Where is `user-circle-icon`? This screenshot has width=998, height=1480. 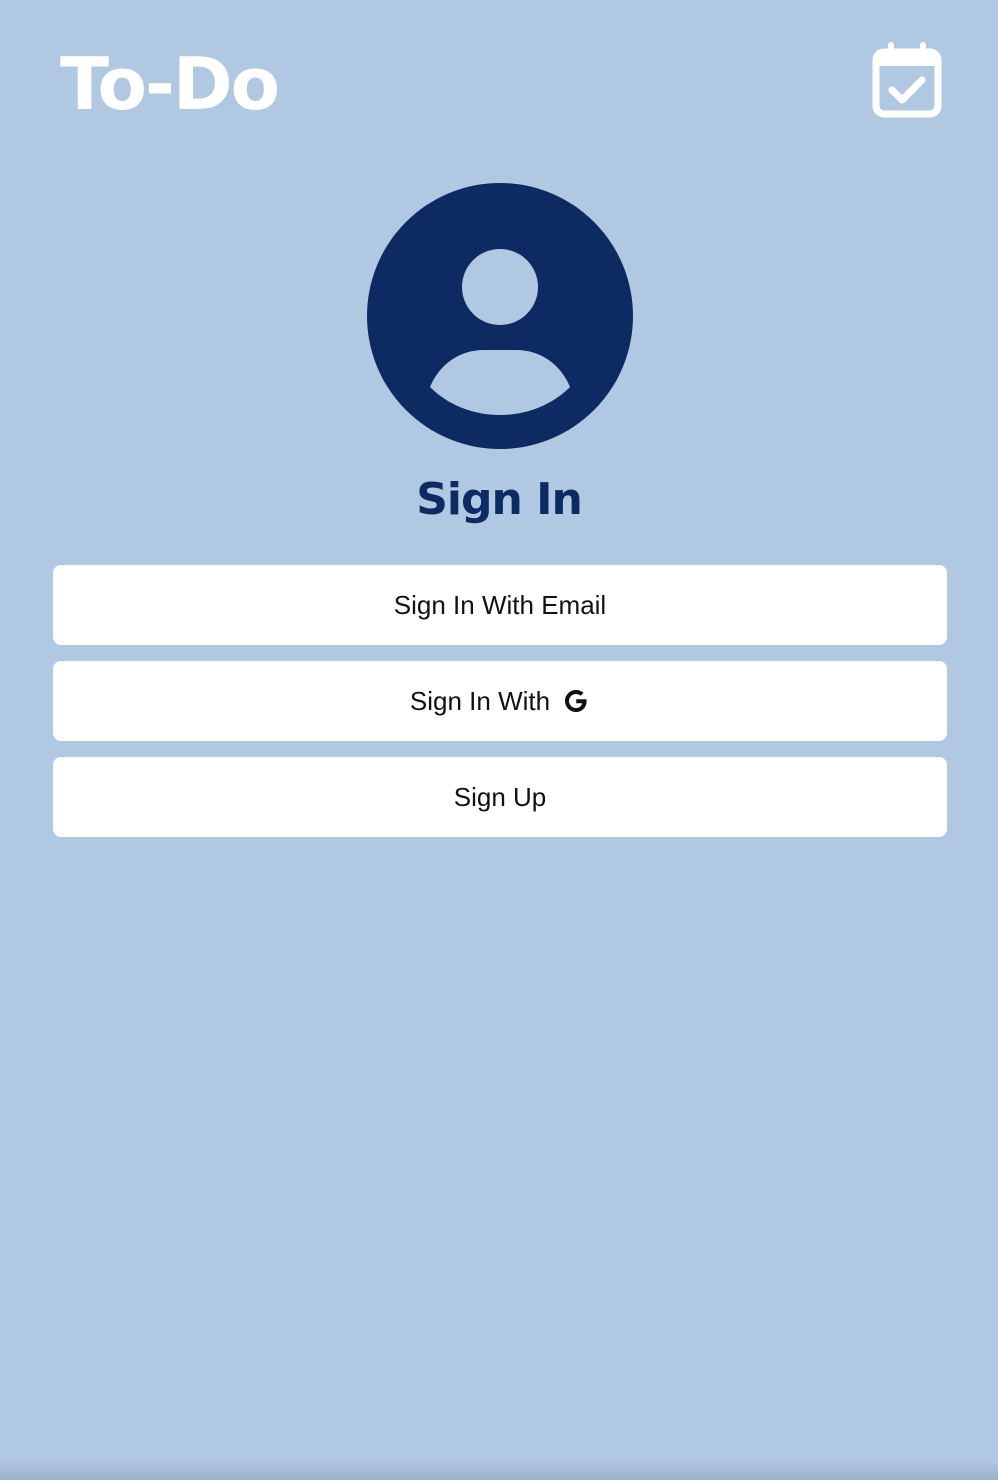 user-circle-icon is located at coordinates (500, 316).